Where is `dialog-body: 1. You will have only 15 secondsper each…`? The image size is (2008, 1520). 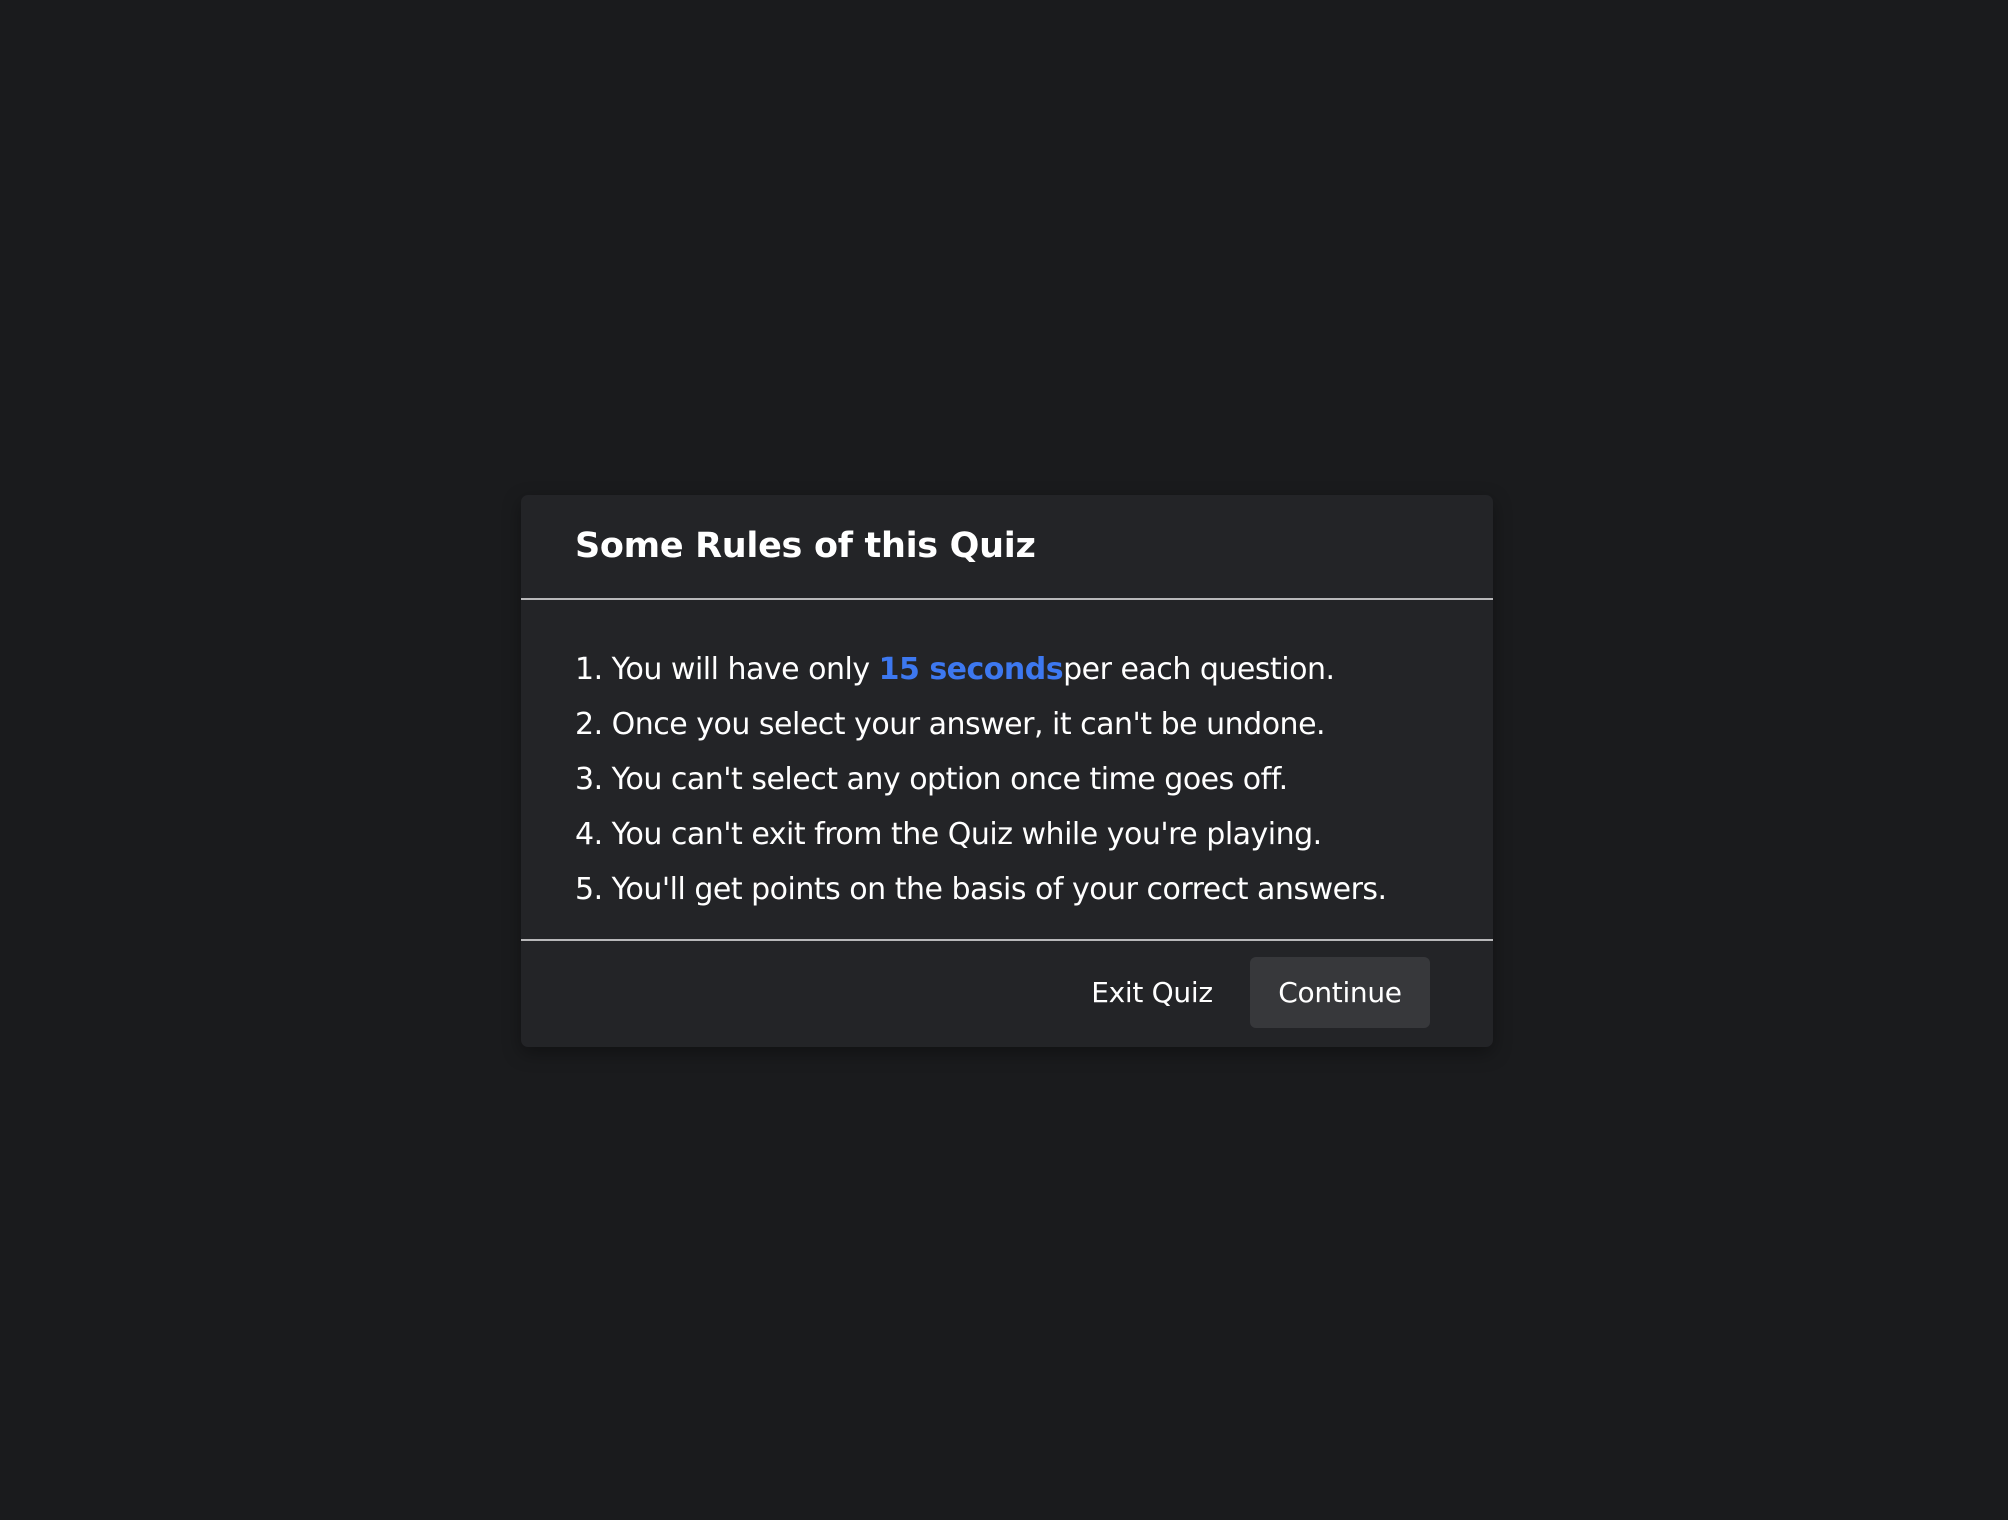
dialog-body: 1. You will have only 15 secondsper each… is located at coordinates (1007, 753).